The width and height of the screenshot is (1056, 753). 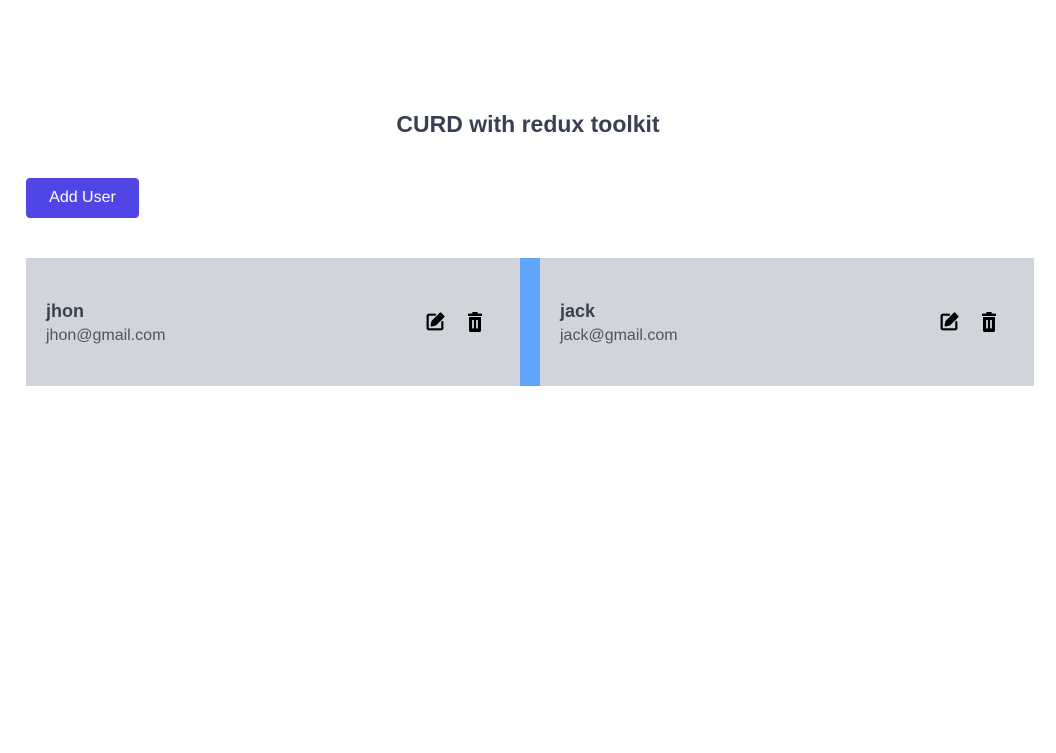 I want to click on user-card-jhon: jhon jhon@gmail.com, so click(x=273, y=322).